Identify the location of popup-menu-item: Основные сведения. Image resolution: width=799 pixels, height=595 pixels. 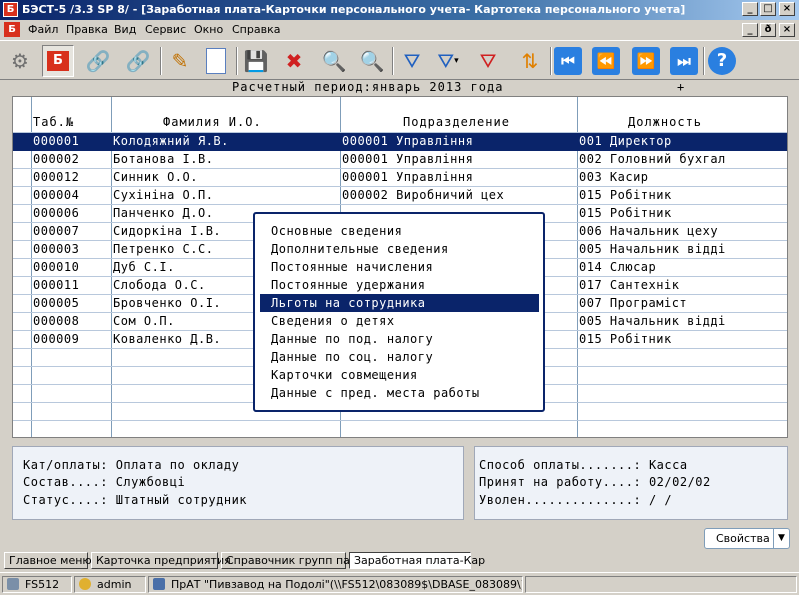
(399, 231).